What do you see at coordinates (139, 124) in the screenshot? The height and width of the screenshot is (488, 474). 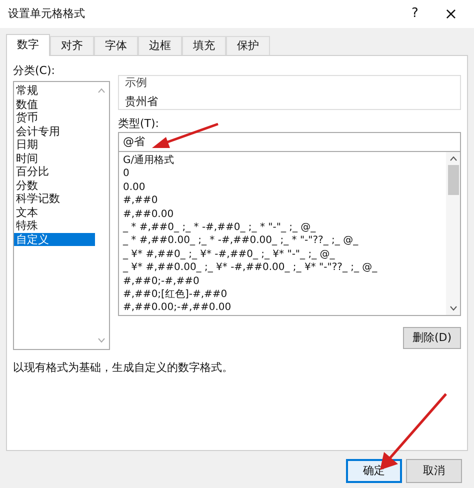 I see `type-label: 类型(T):` at bounding box center [139, 124].